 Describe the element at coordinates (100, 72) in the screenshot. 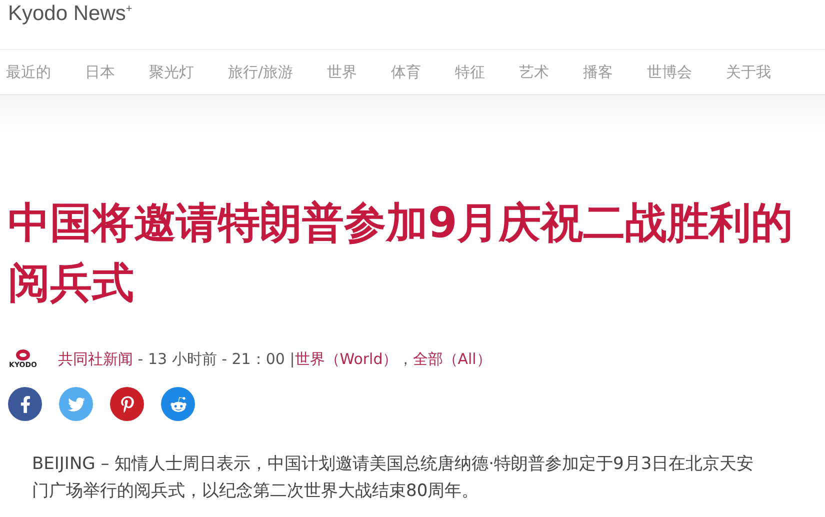

I see `nav-link: 日本` at that location.